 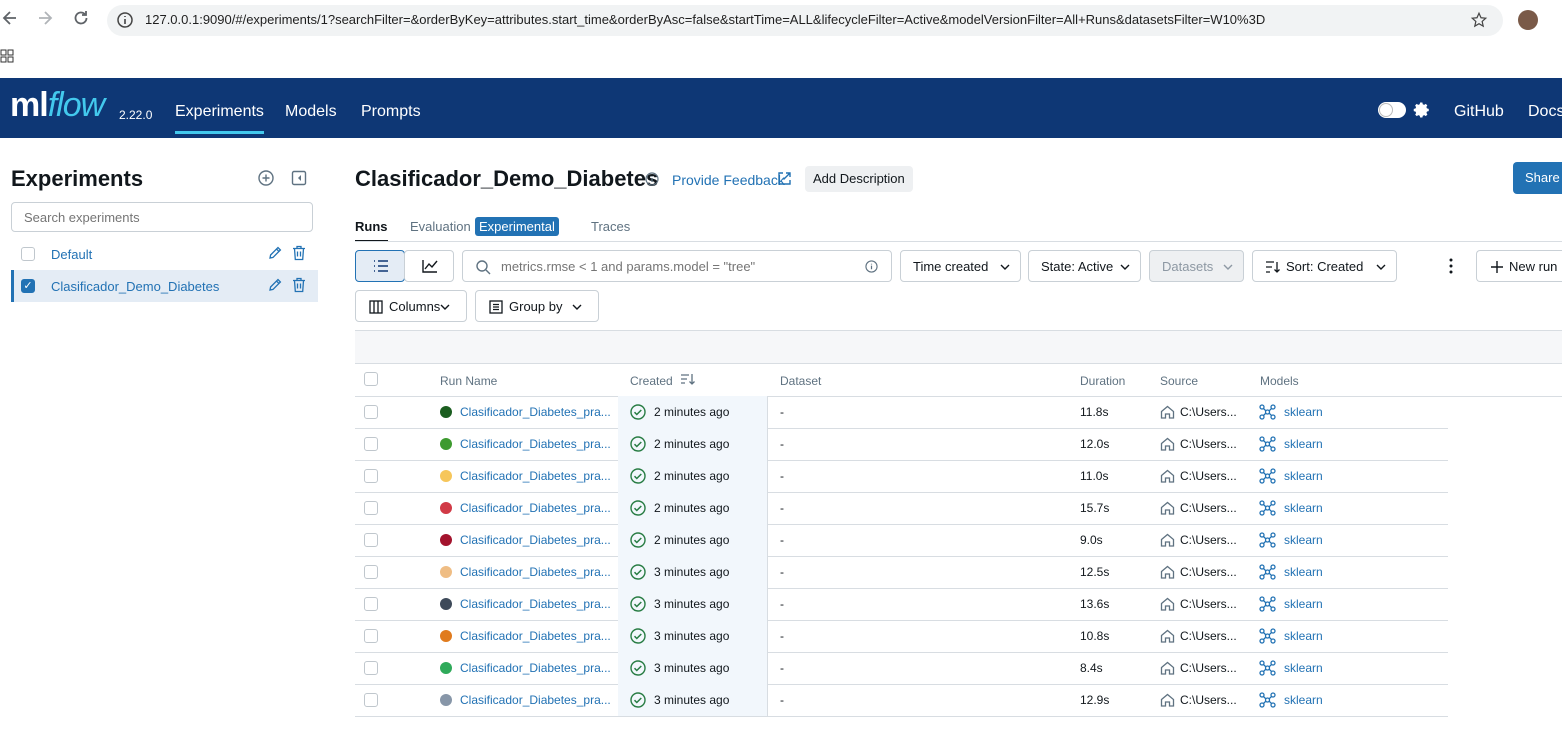 I want to click on profile-avatar, so click(x=1528, y=20).